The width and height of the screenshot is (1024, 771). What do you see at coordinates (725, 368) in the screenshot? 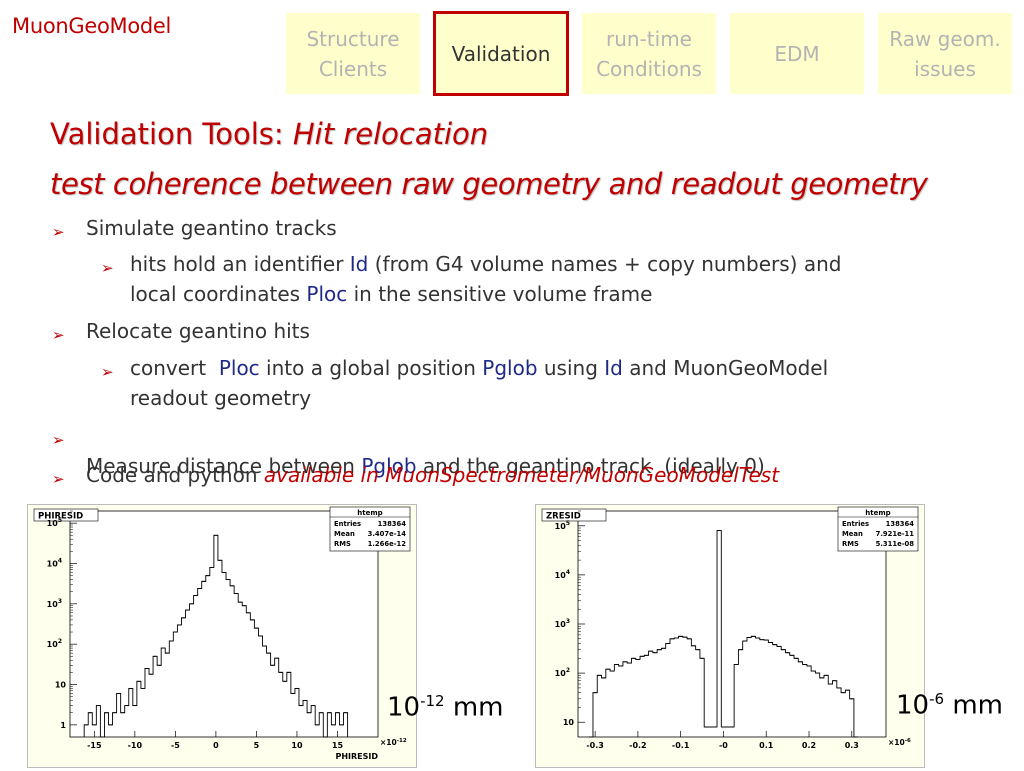
I see `text-run: and MuonGeoModel` at bounding box center [725, 368].